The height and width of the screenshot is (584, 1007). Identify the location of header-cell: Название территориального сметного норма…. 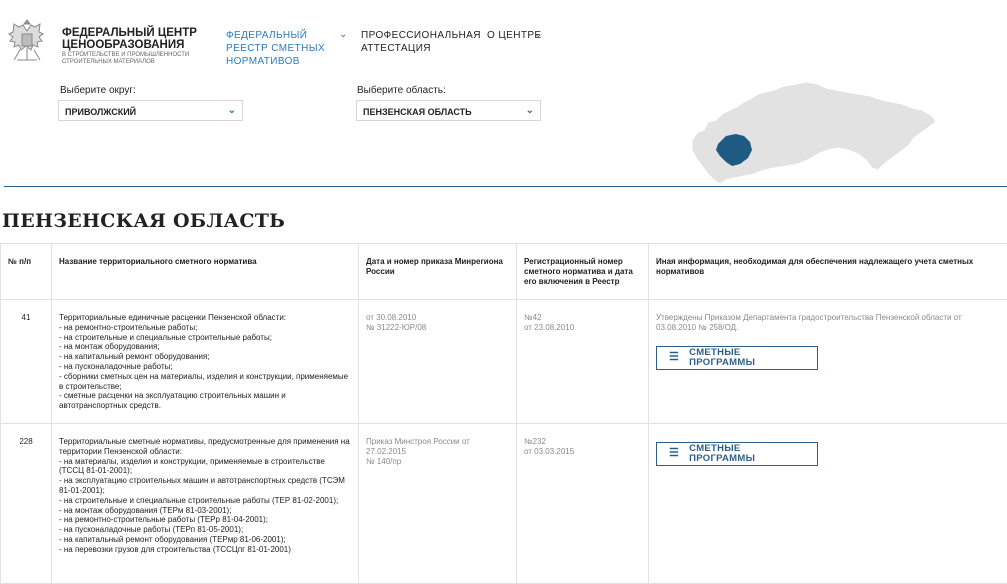
(205, 272).